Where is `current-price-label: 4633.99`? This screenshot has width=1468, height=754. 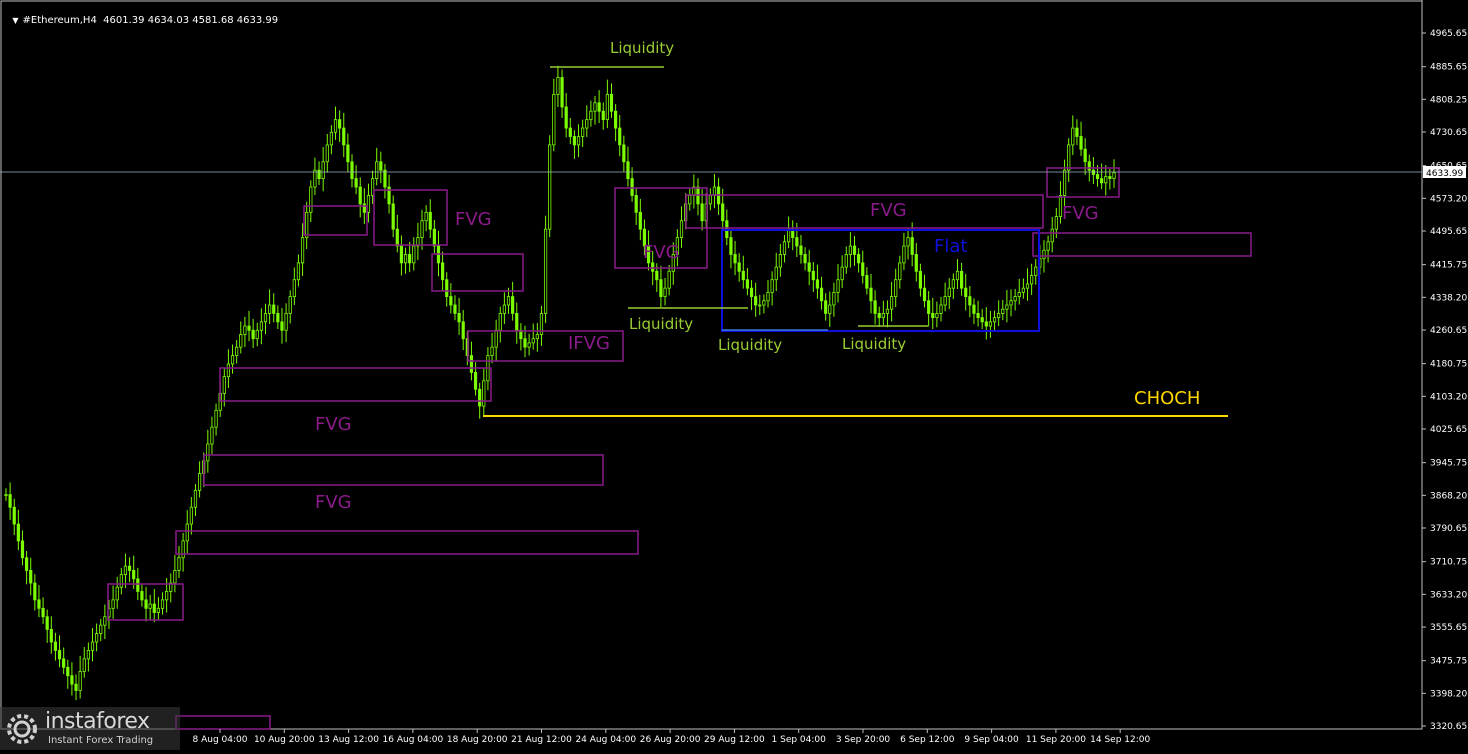
current-price-label: 4633.99 is located at coordinates (1444, 174).